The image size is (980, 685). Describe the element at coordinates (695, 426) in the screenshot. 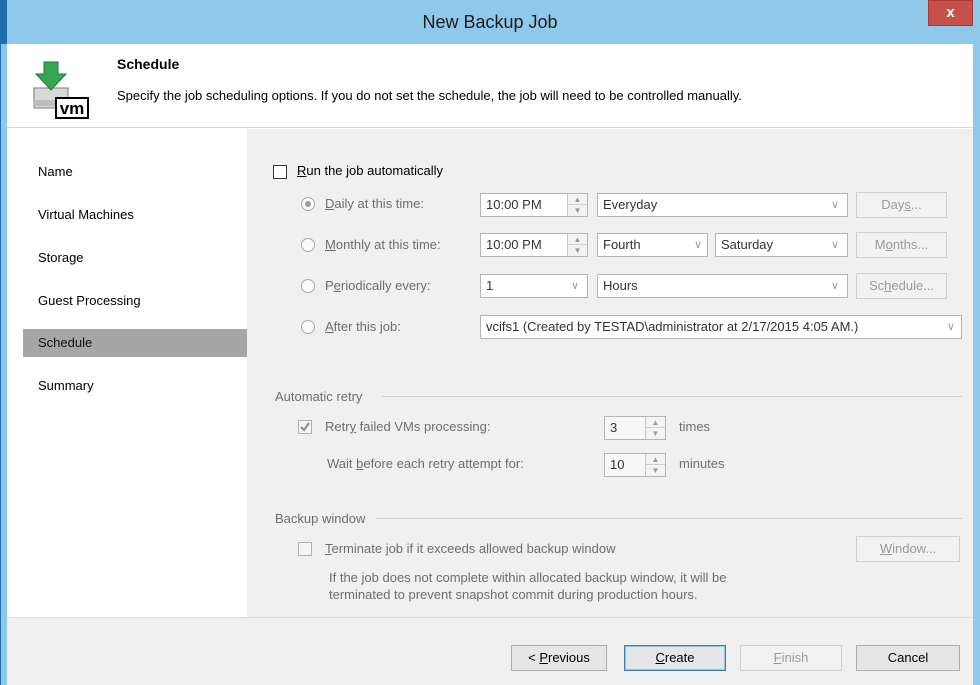

I see `retry-unit-label: times` at that location.